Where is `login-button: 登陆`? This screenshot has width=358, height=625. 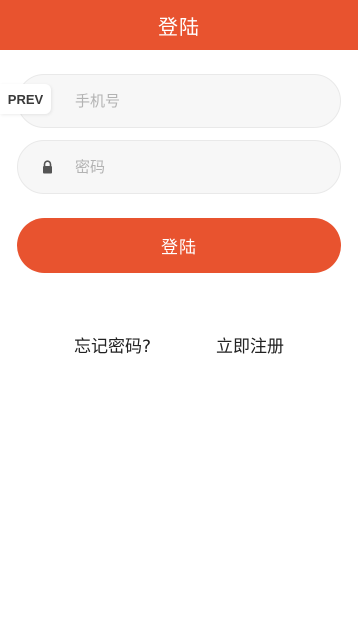 login-button: 登陆 is located at coordinates (179, 245).